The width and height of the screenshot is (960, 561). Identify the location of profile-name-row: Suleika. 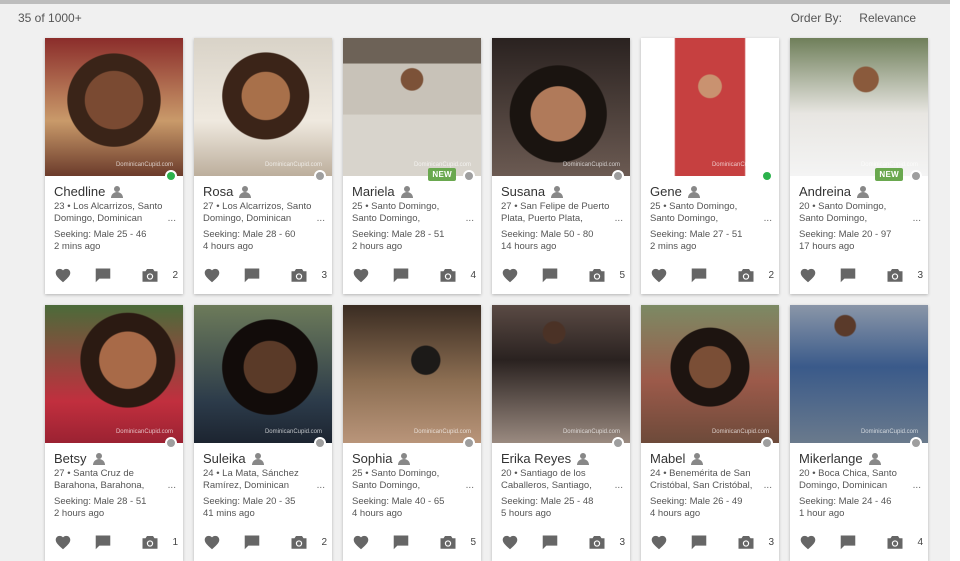
(264, 459).